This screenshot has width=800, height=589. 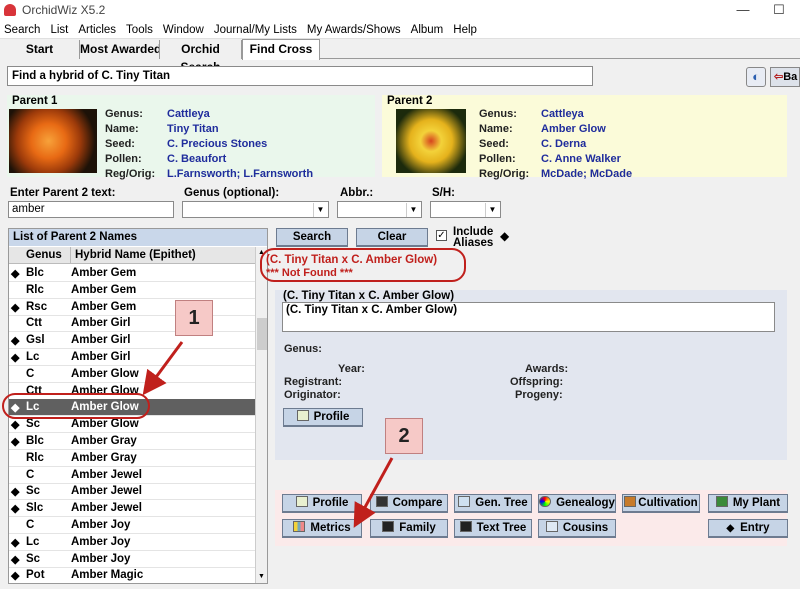 What do you see at coordinates (373, 492) in the screenshot?
I see `arrow-2-line` at bounding box center [373, 492].